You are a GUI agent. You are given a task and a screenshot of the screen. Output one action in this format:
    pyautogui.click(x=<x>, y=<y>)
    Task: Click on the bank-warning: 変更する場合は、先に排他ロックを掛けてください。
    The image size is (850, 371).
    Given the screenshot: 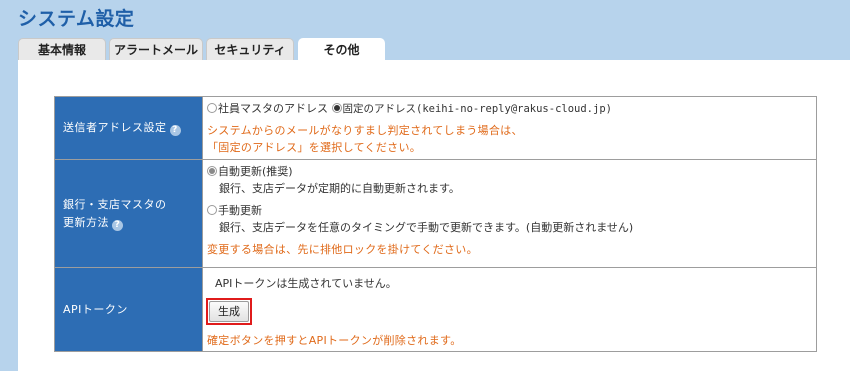 What is the action you would take?
    pyautogui.click(x=342, y=249)
    